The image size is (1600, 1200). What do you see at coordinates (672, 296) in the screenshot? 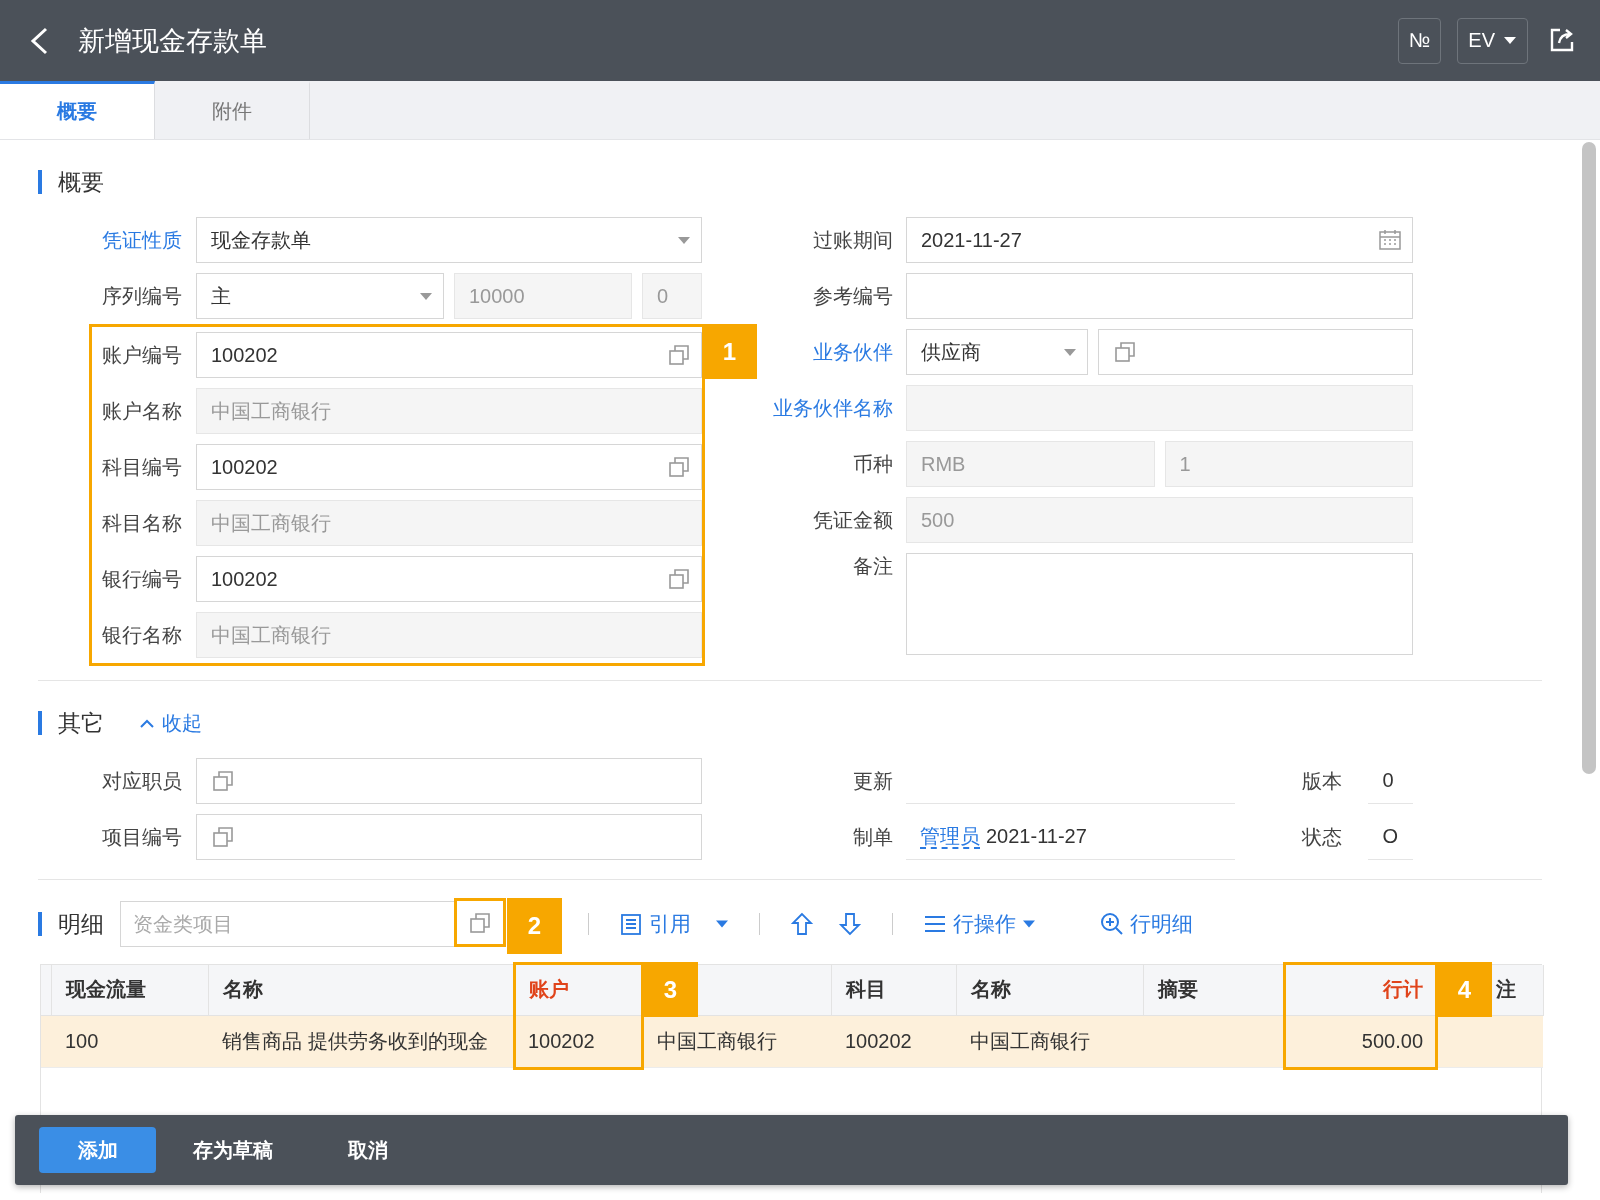
I see `readonly-field: 0` at bounding box center [672, 296].